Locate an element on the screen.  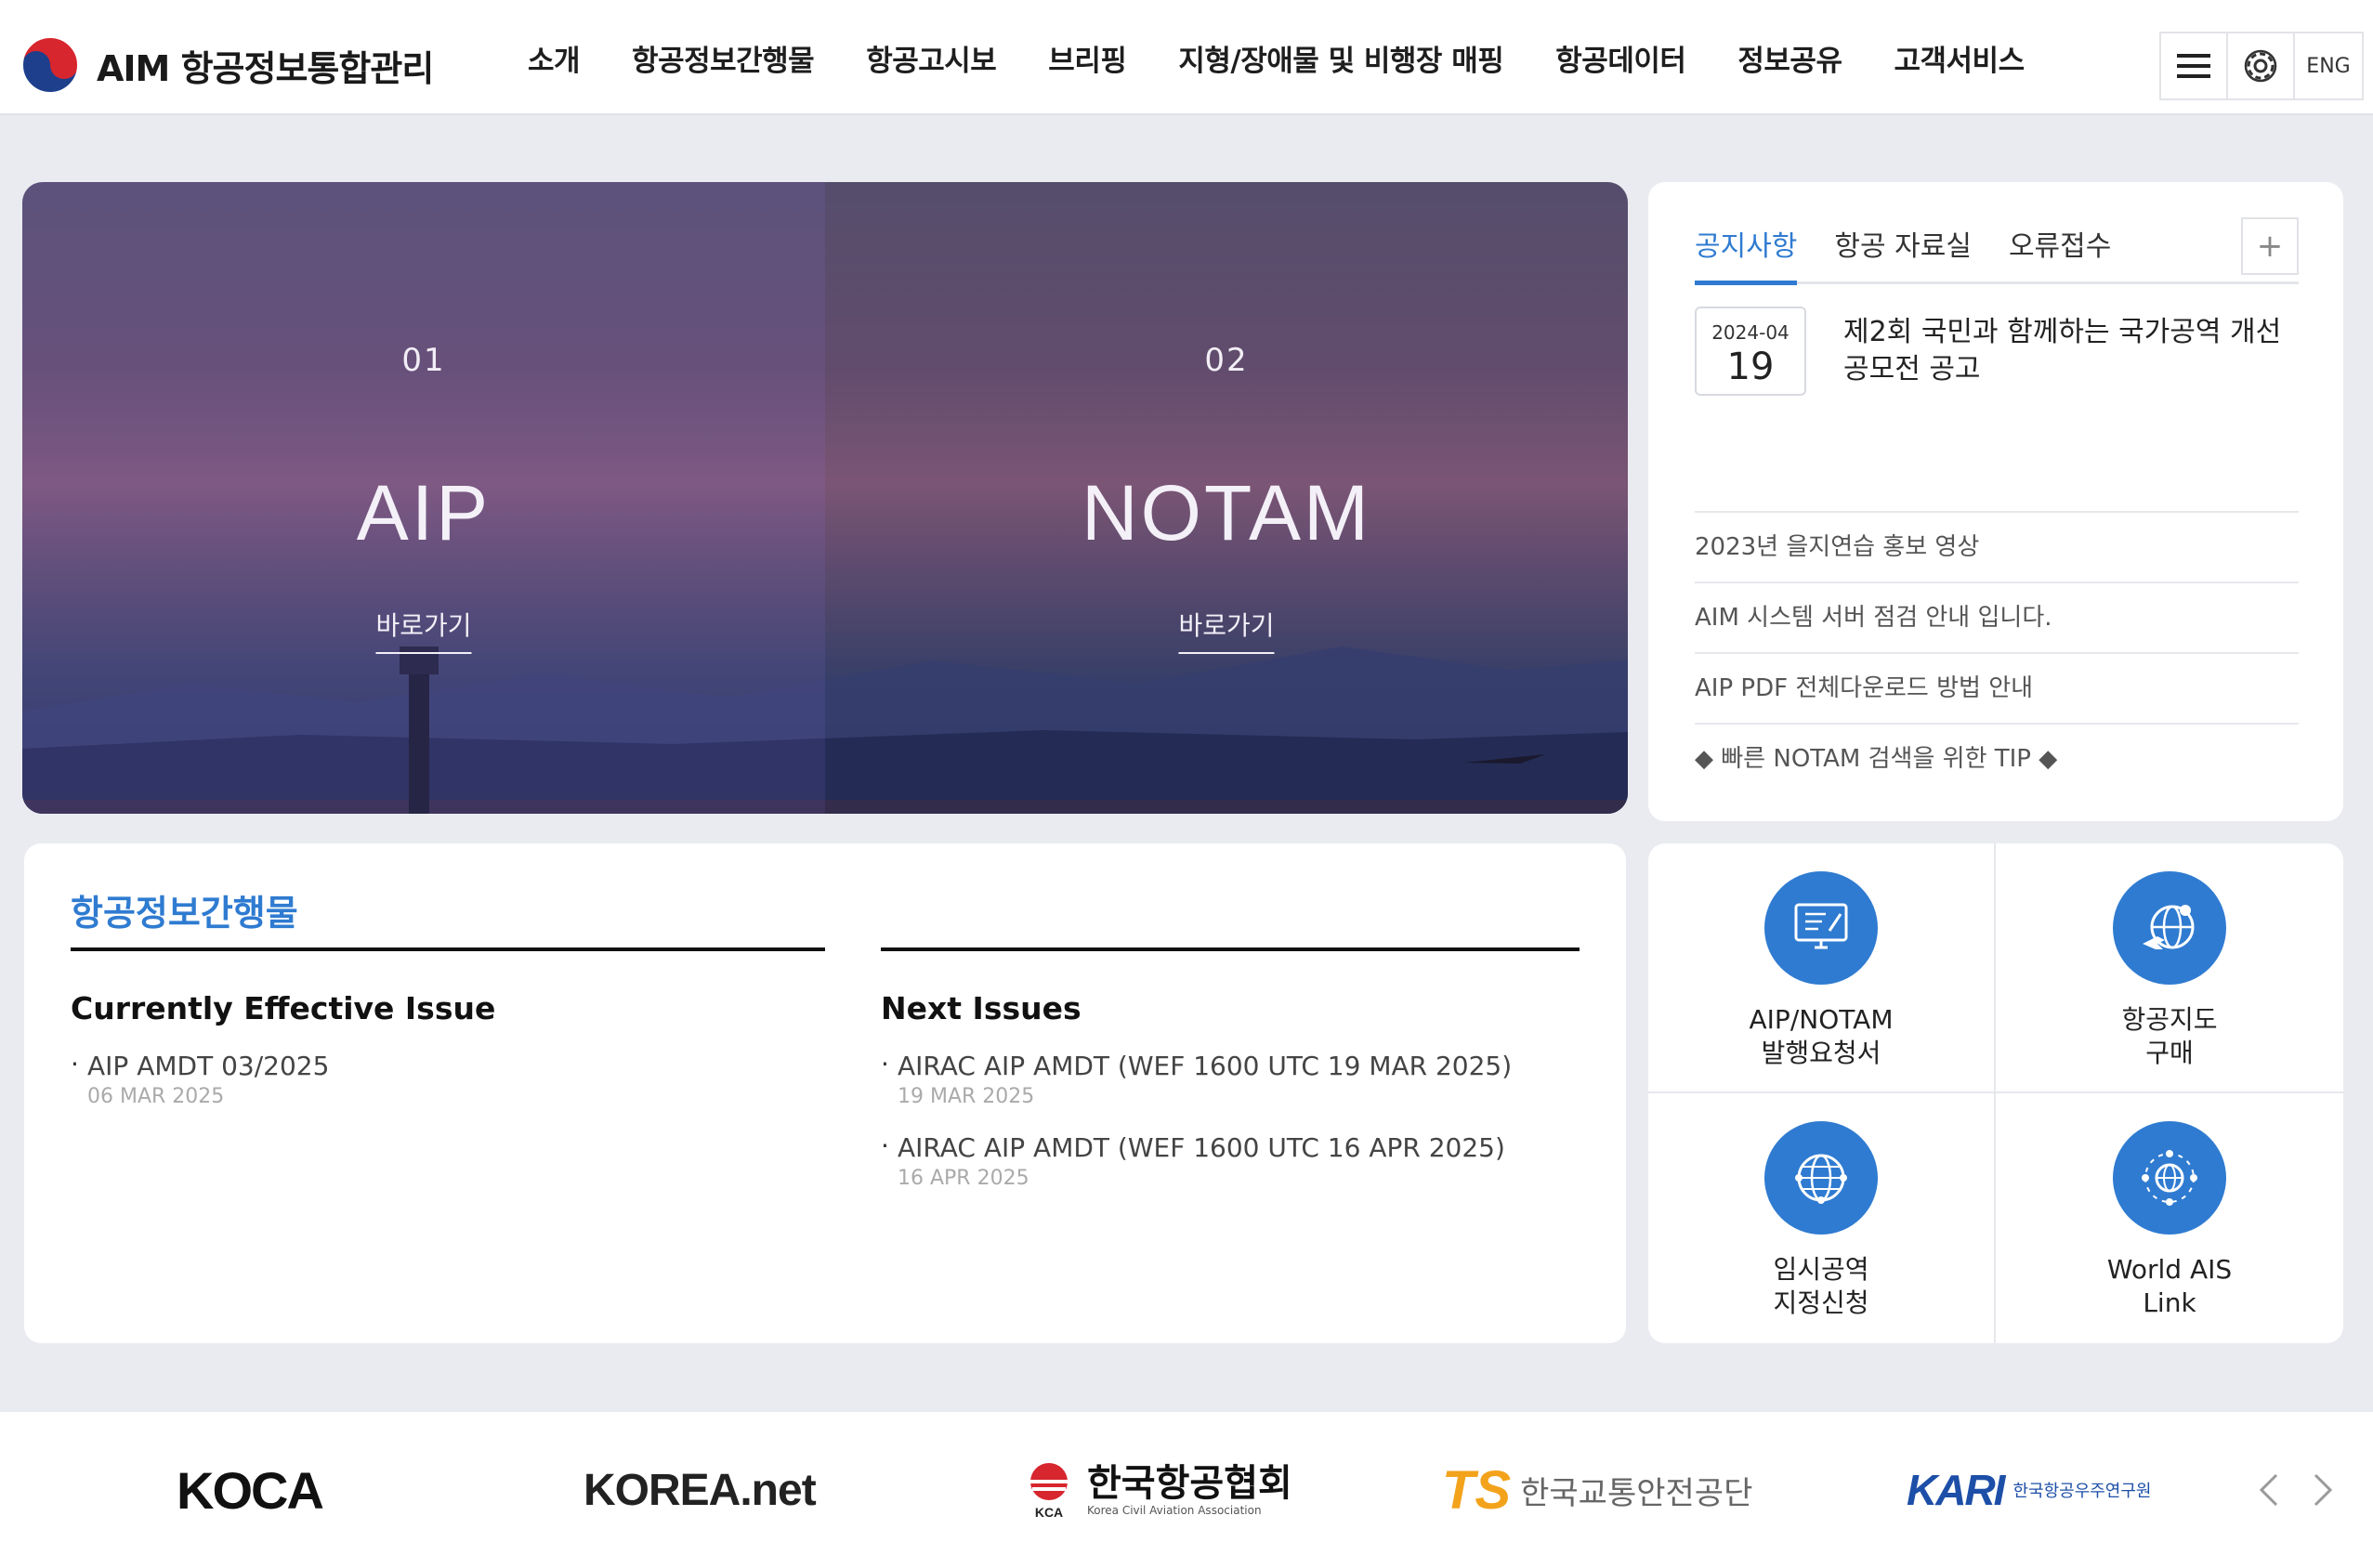
ts-logo-name: 한국교통안전공단 is located at coordinates (1636, 1493).